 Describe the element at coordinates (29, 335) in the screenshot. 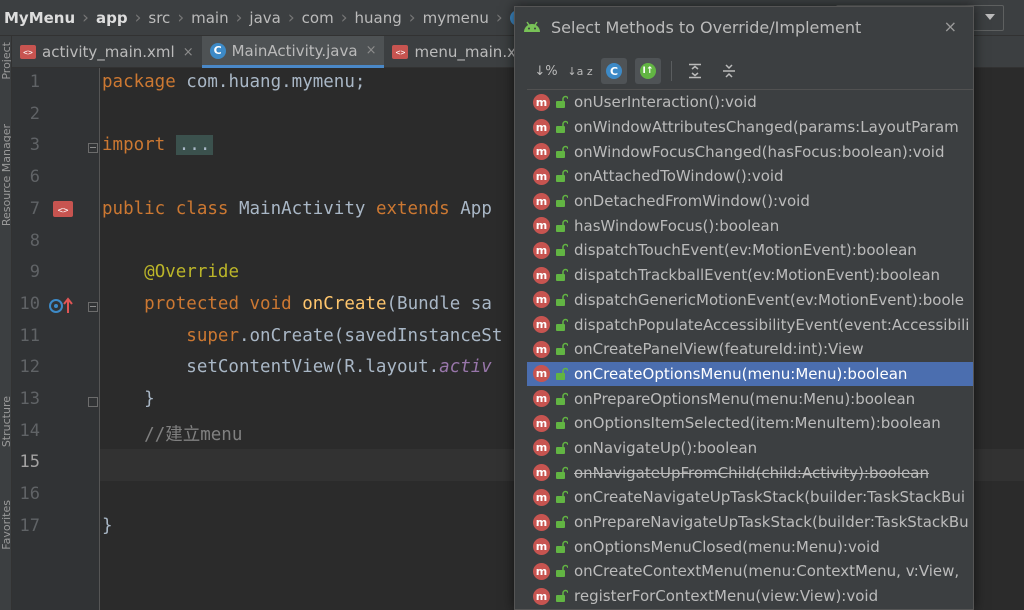

I see `line-number: 11` at that location.